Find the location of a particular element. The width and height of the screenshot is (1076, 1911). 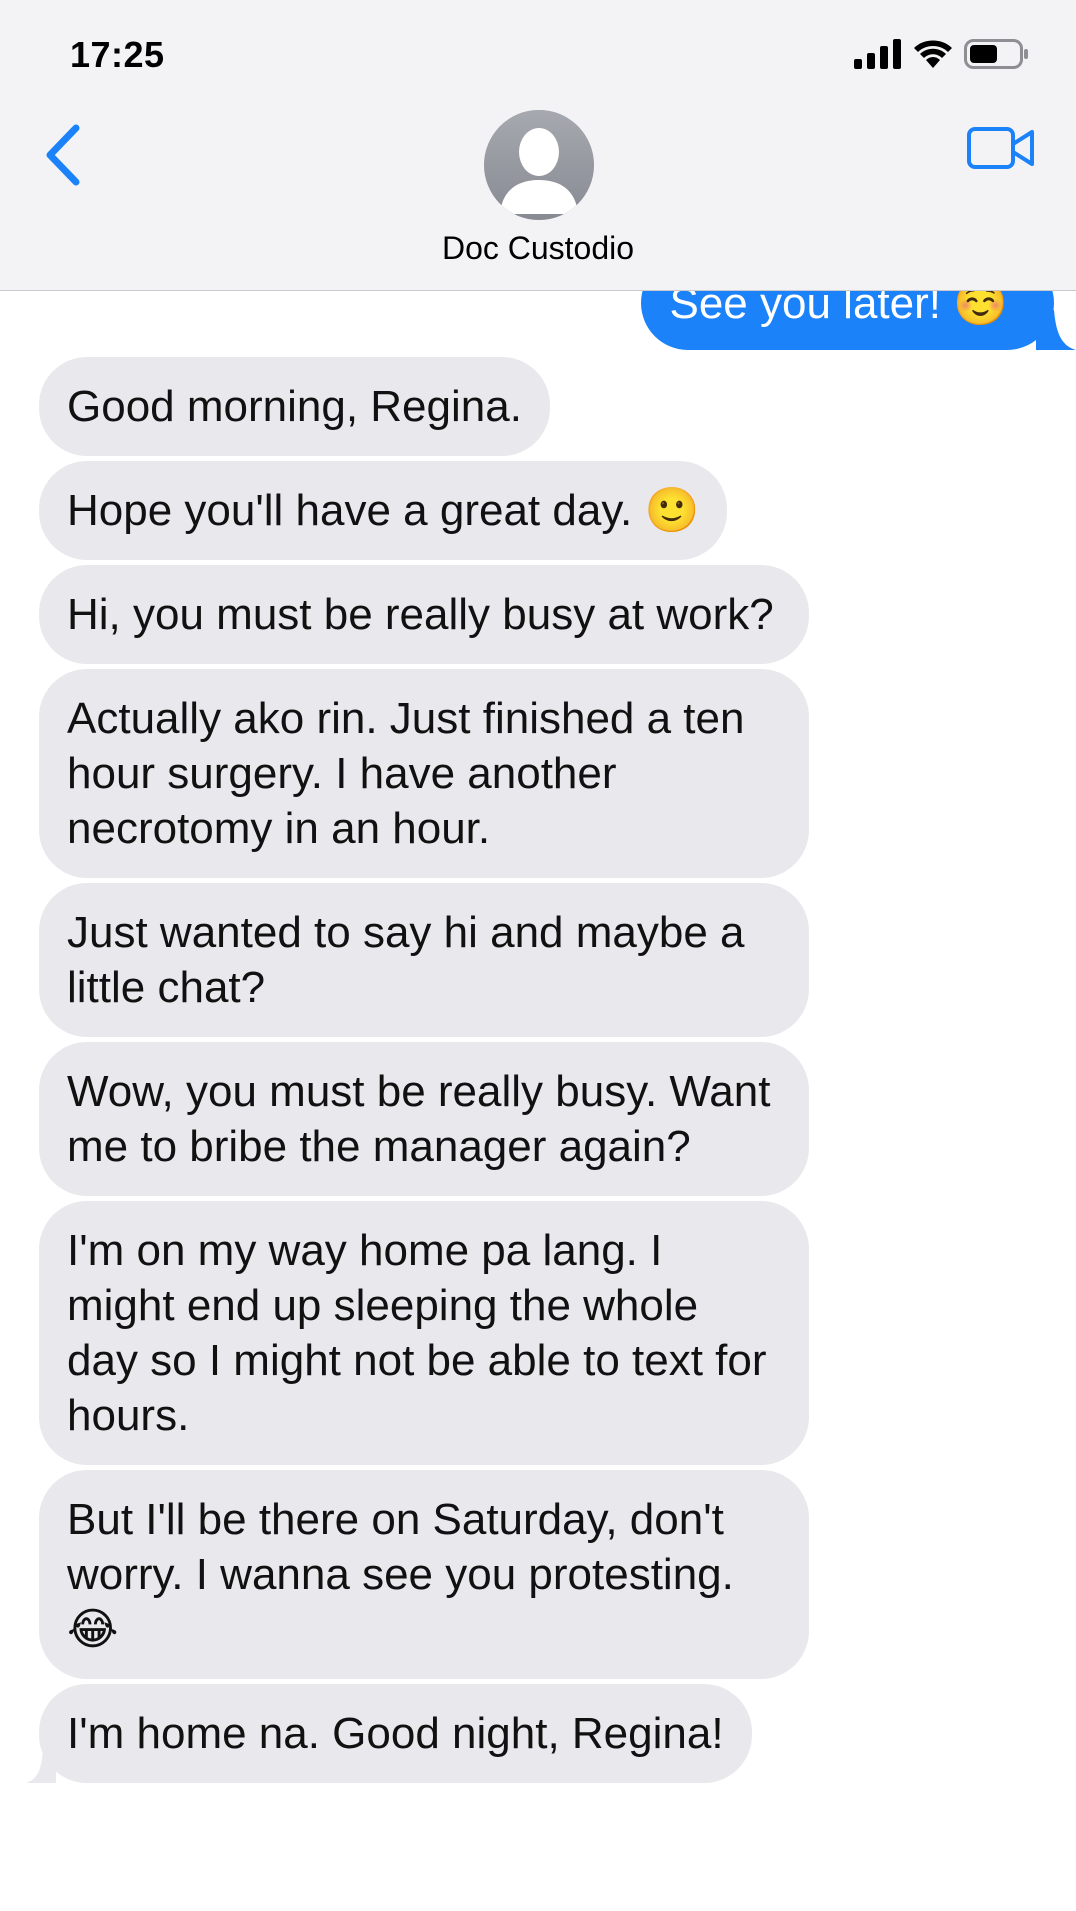

received-bubble: Good morning, Regina. is located at coordinates (294, 406).